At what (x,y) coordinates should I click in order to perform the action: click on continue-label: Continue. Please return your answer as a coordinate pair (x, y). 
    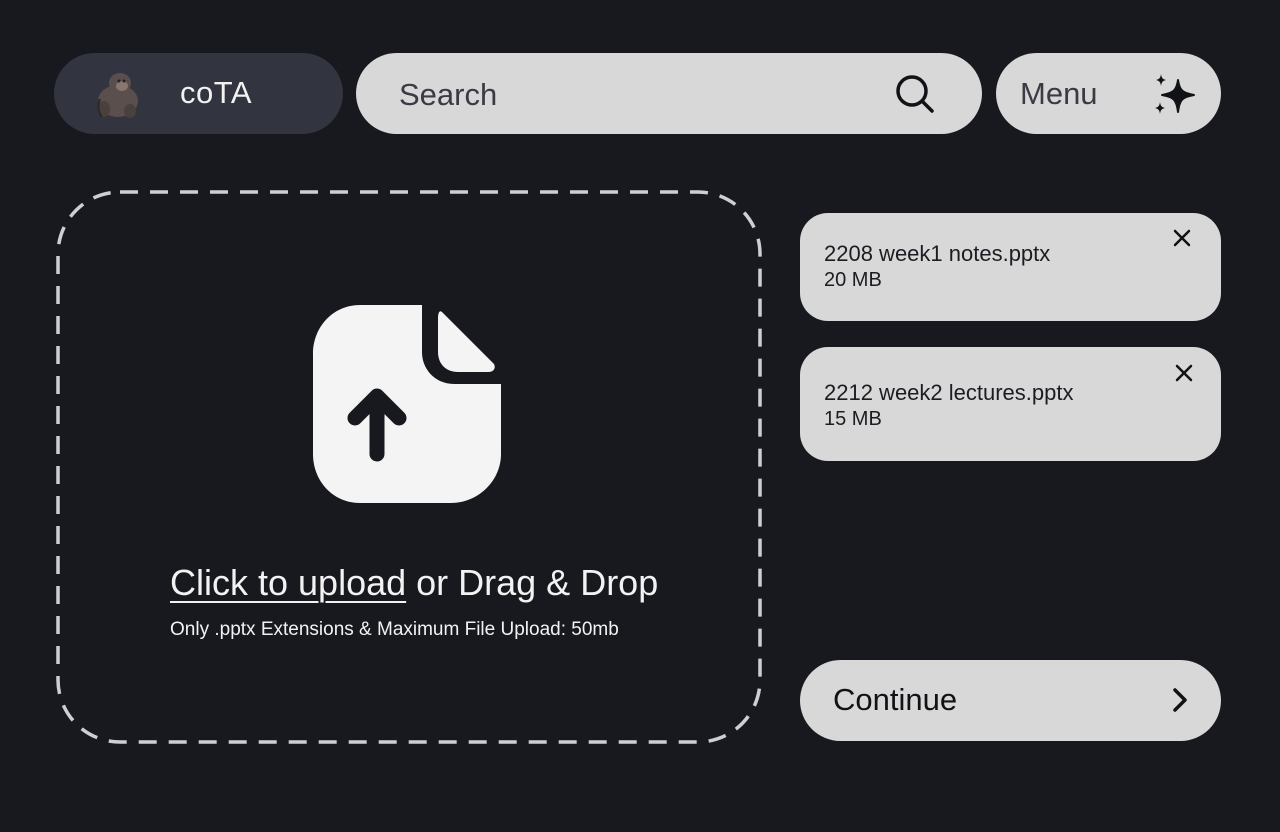
    Looking at the image, I should click on (895, 699).